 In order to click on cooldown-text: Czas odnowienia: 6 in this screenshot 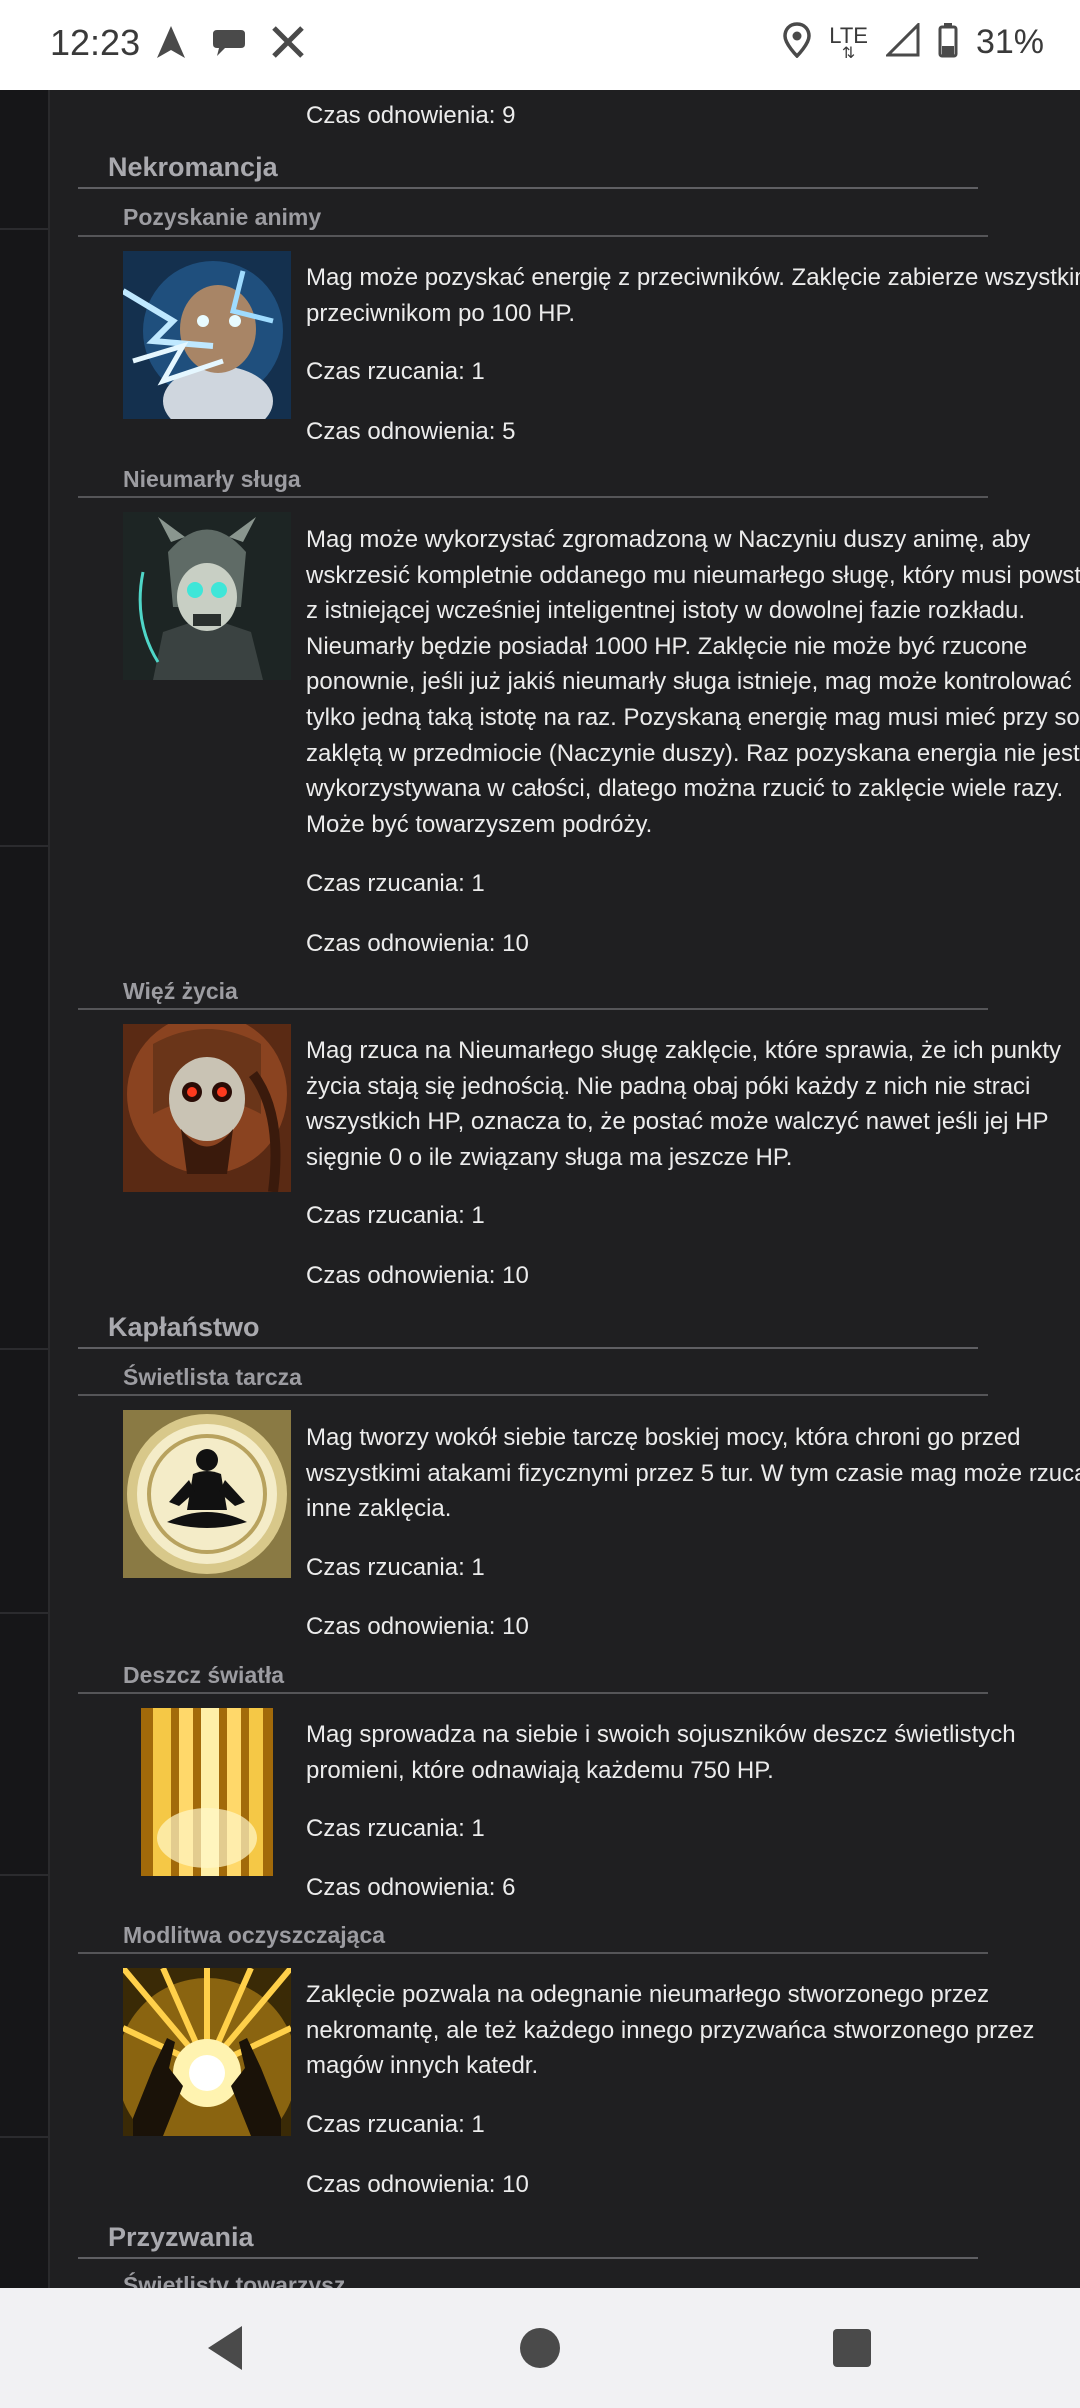, I will do `click(411, 1887)`.